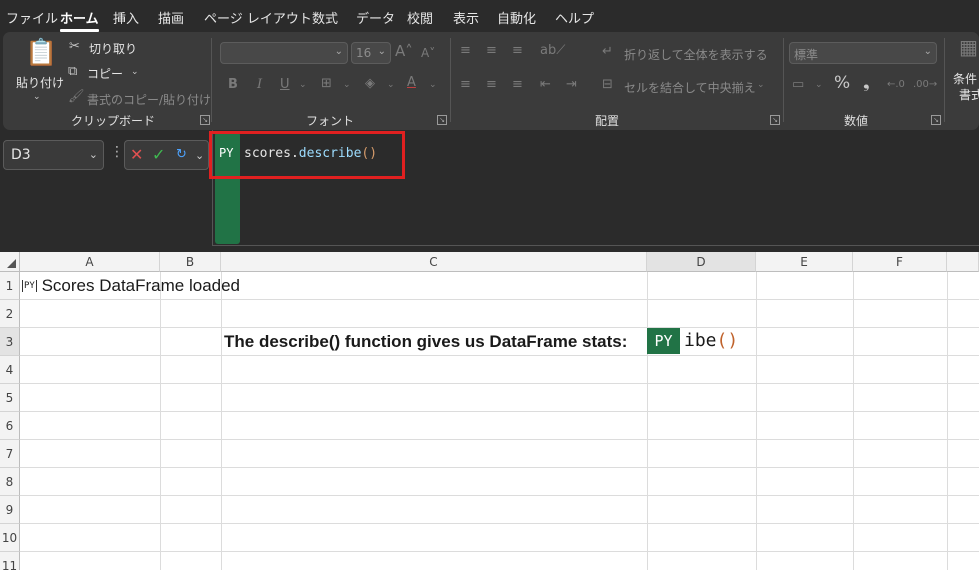  What do you see at coordinates (205, 120) in the screenshot?
I see `clipboard-dialog-launcher-icon: ↘` at bounding box center [205, 120].